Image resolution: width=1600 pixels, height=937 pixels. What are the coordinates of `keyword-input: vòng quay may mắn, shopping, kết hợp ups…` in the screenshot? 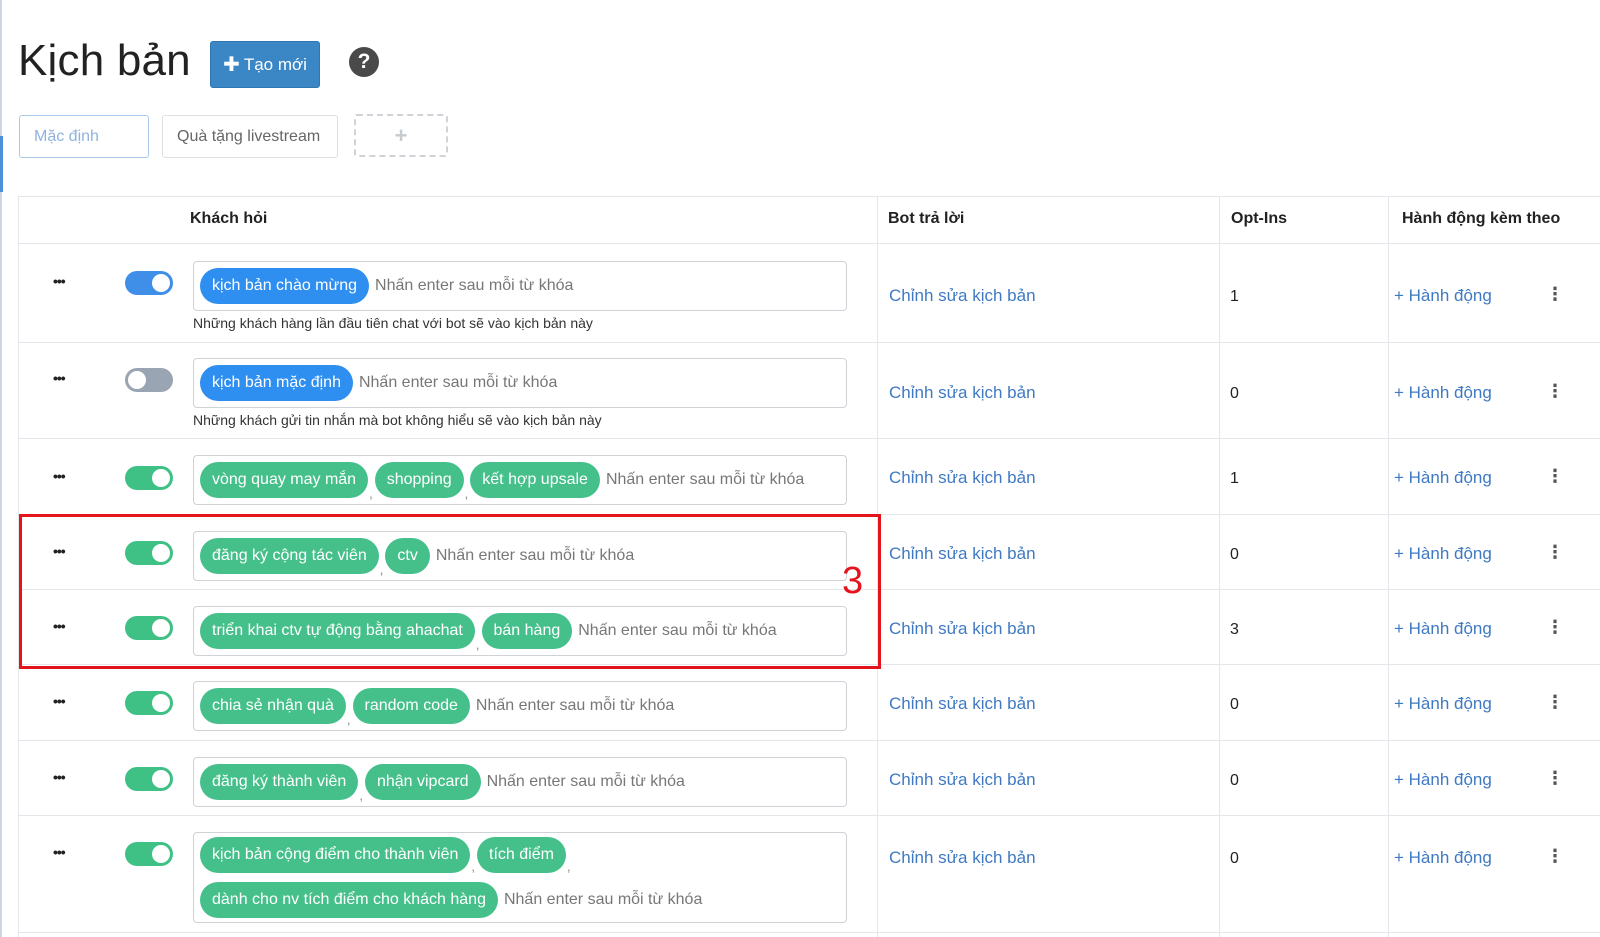 It's located at (520, 480).